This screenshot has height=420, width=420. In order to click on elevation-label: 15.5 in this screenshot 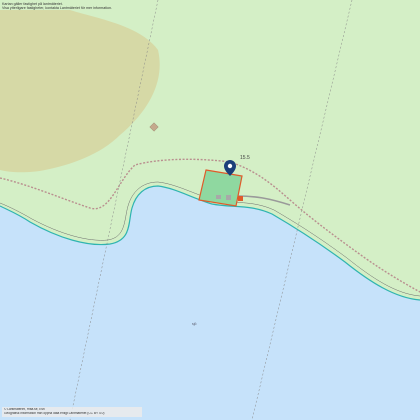, I will do `click(245, 158)`.